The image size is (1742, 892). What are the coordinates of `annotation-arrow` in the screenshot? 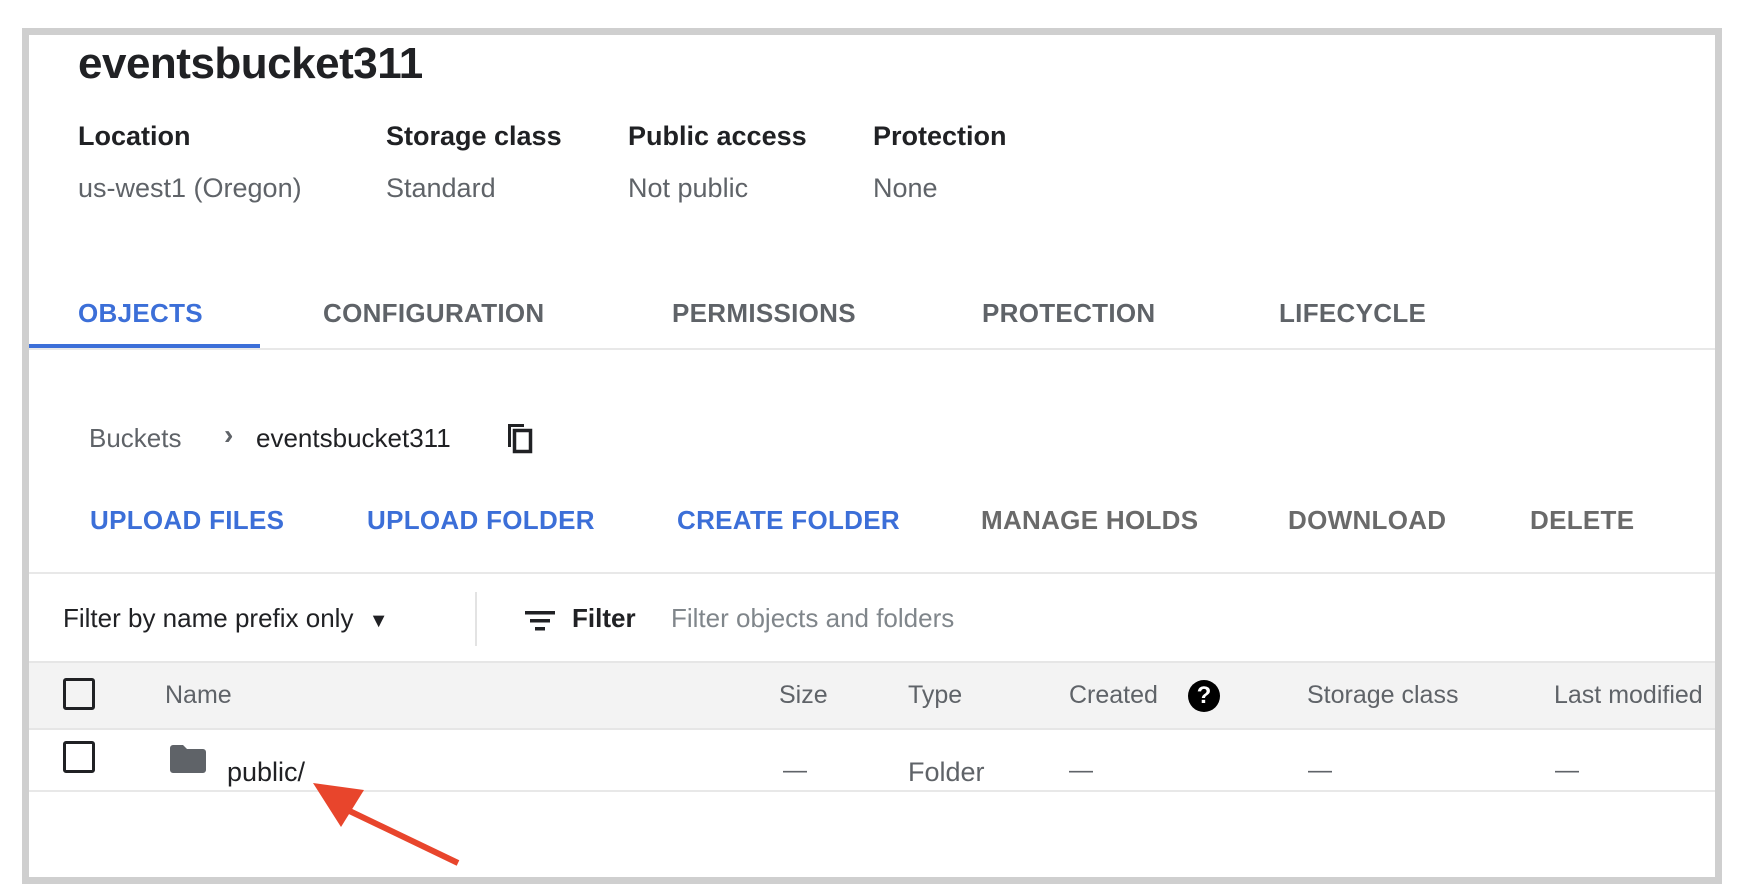 It's located at (386, 824).